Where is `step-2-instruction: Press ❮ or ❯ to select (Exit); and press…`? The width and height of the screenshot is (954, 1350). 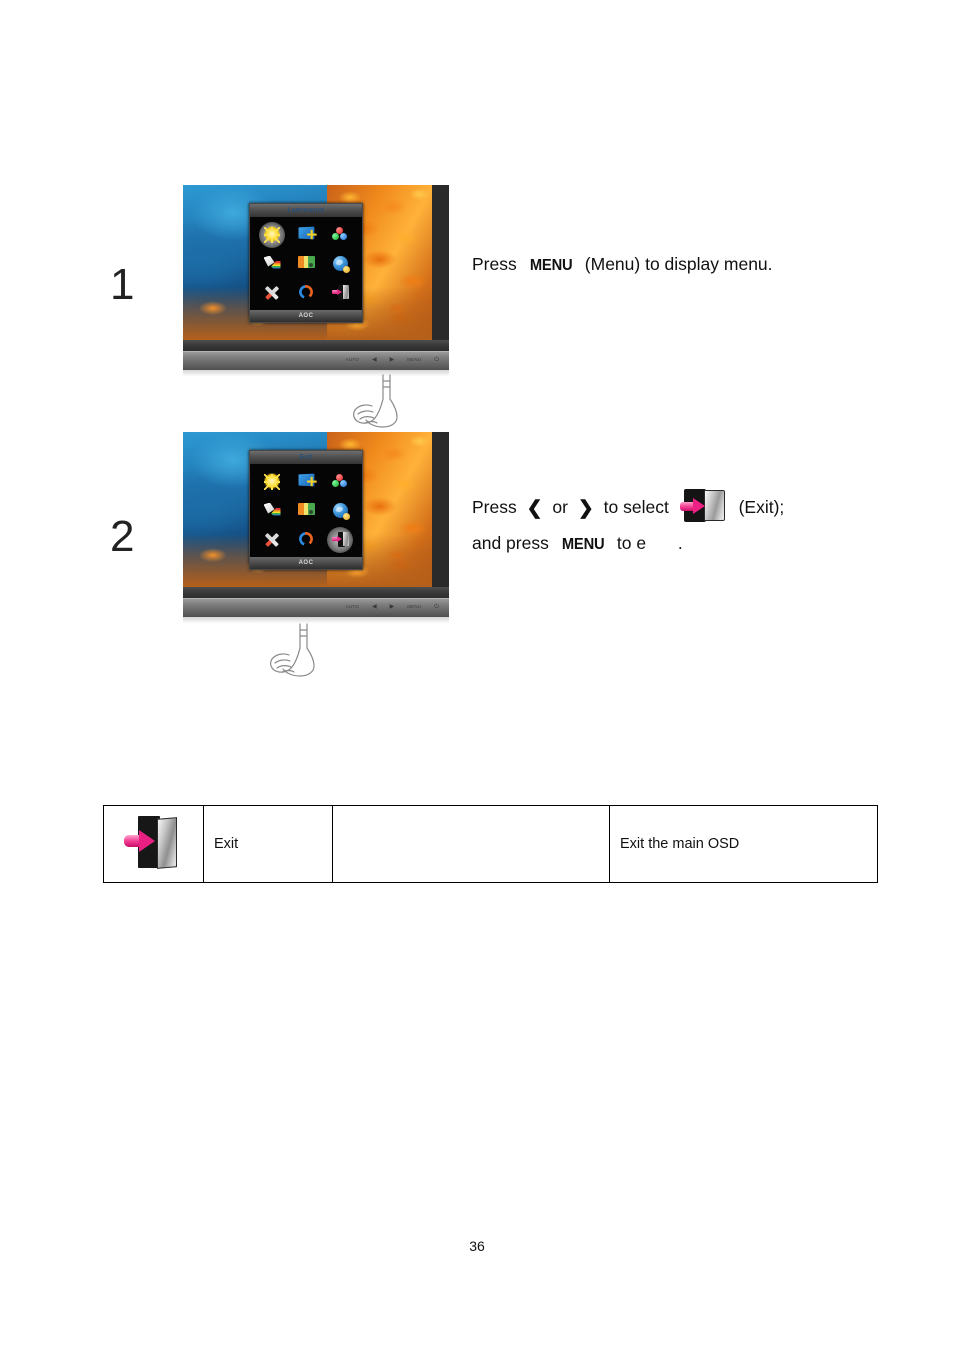
step-2-instruction: Press ❮ or ❯ to select (Exit); and press… is located at coordinates (628, 525).